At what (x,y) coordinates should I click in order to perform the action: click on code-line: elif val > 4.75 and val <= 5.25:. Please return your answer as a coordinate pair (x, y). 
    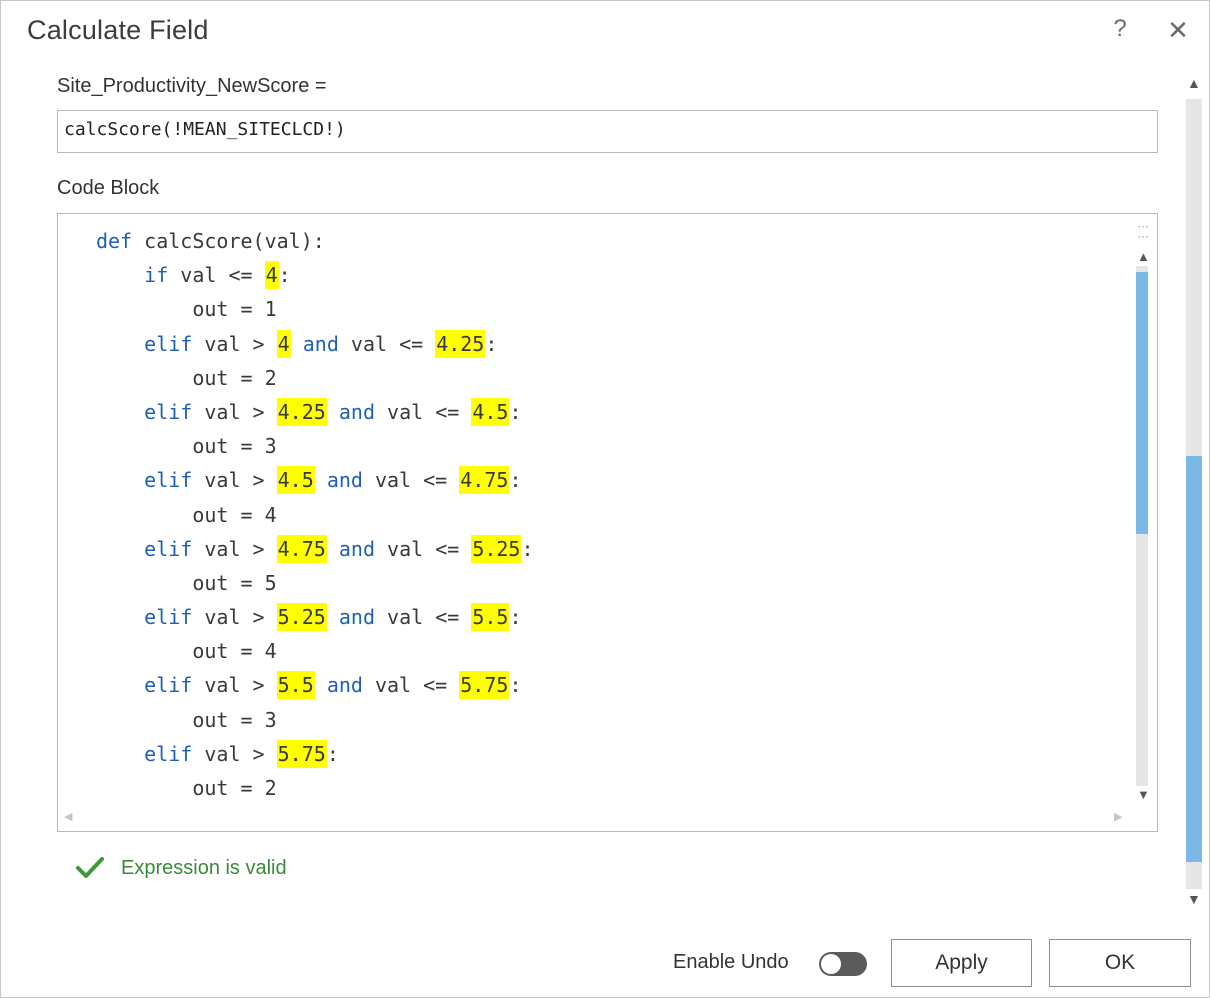
    Looking at the image, I should click on (315, 549).